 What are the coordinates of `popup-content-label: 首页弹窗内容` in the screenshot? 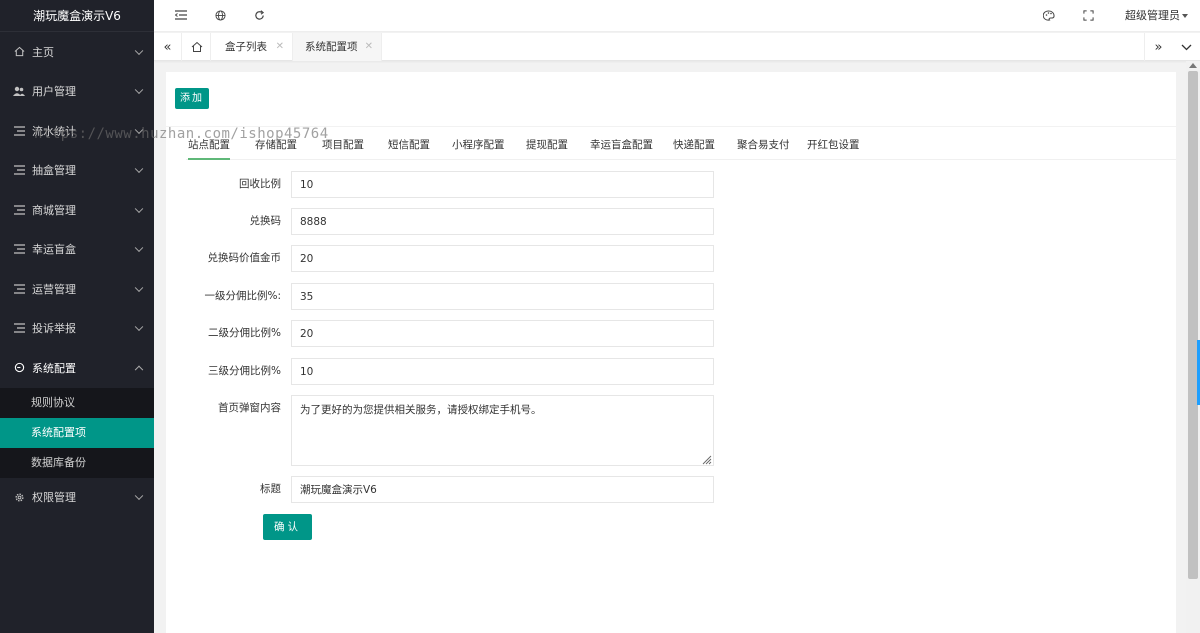 It's located at (249, 408).